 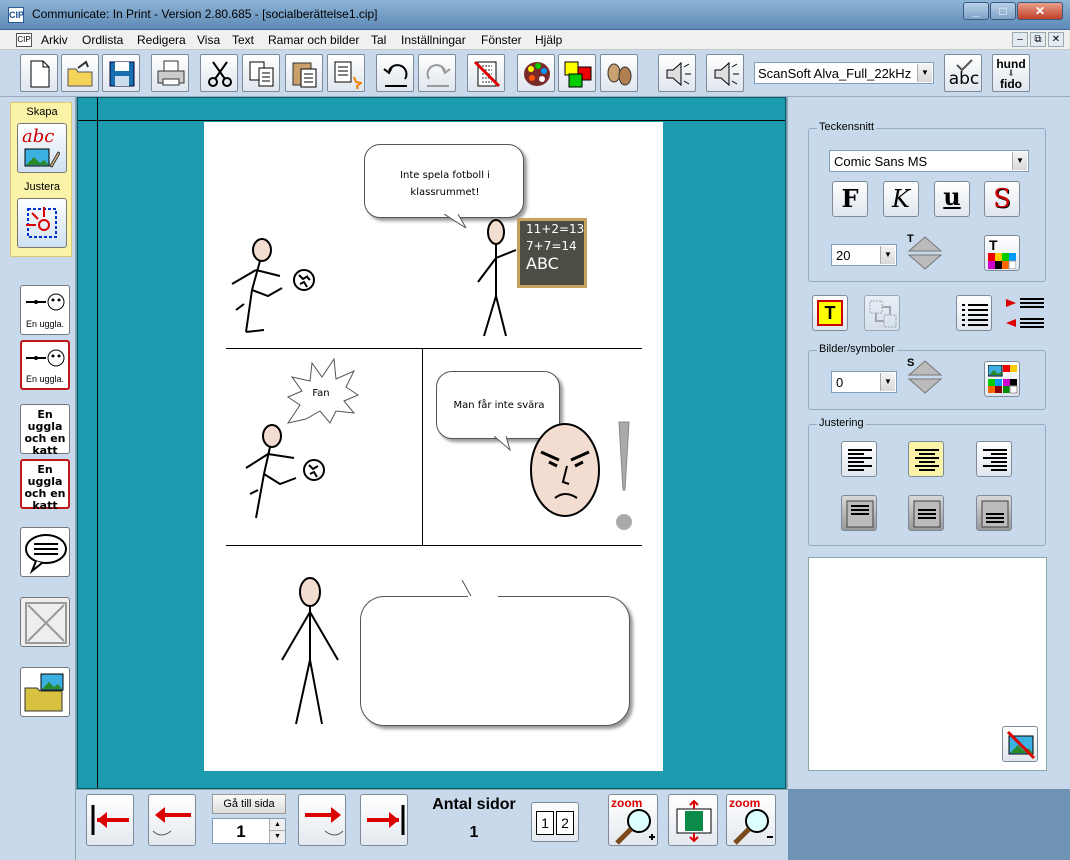 I want to click on align-right-button, so click(x=994, y=459).